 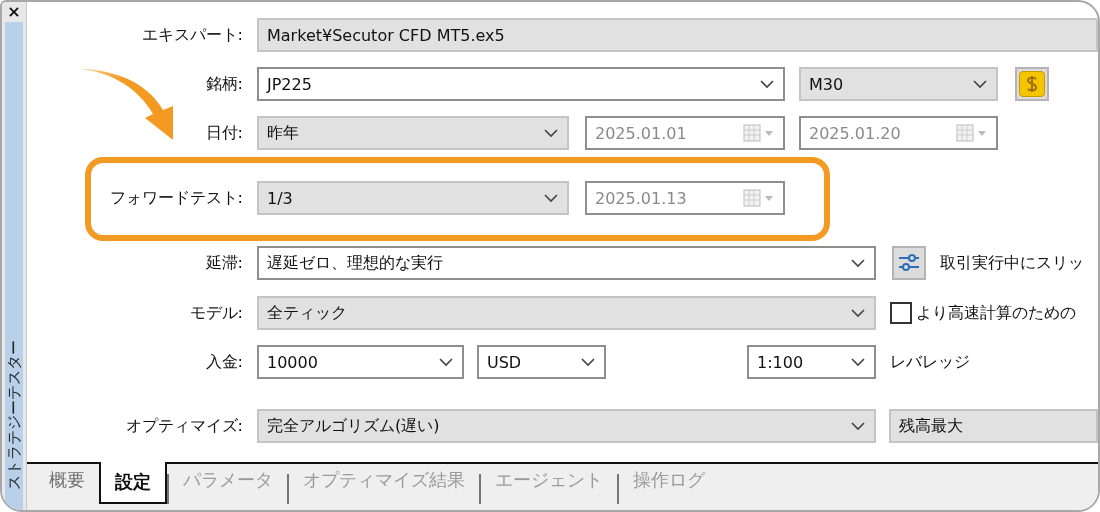 I want to click on close-button: ×, so click(x=14, y=12).